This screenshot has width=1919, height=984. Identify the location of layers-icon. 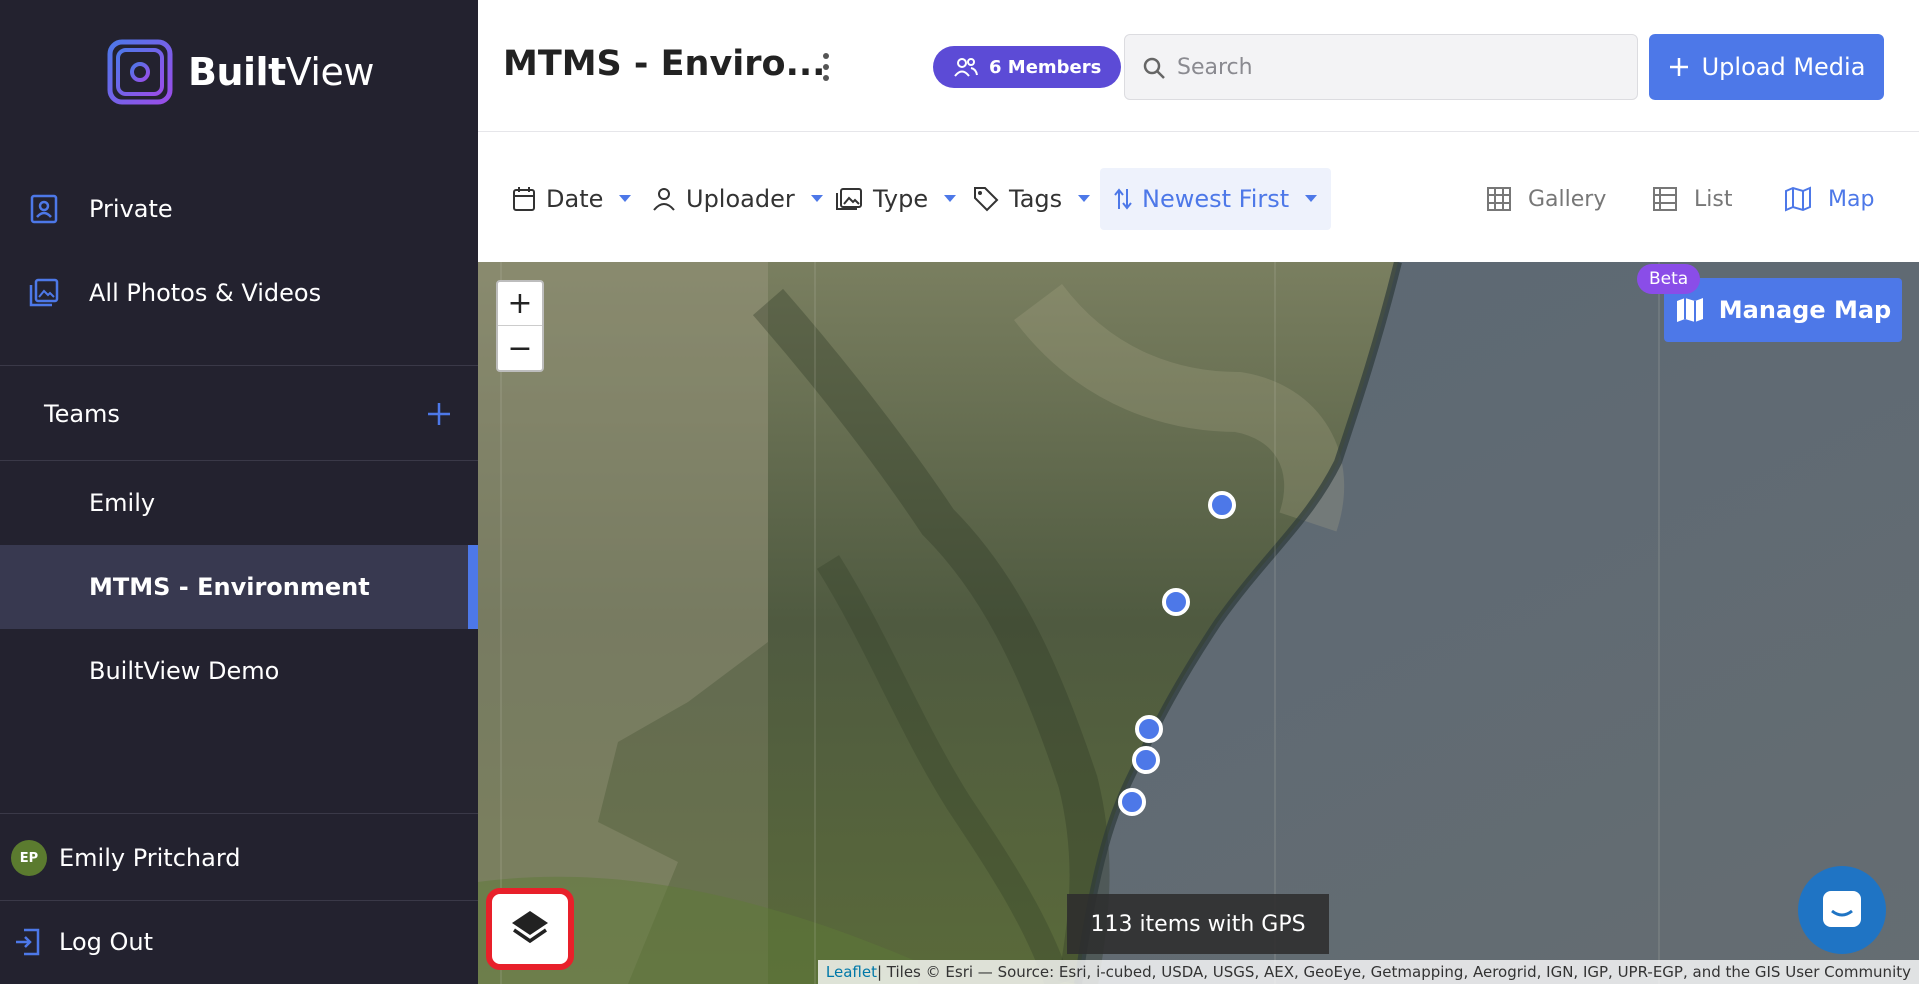
(530, 927).